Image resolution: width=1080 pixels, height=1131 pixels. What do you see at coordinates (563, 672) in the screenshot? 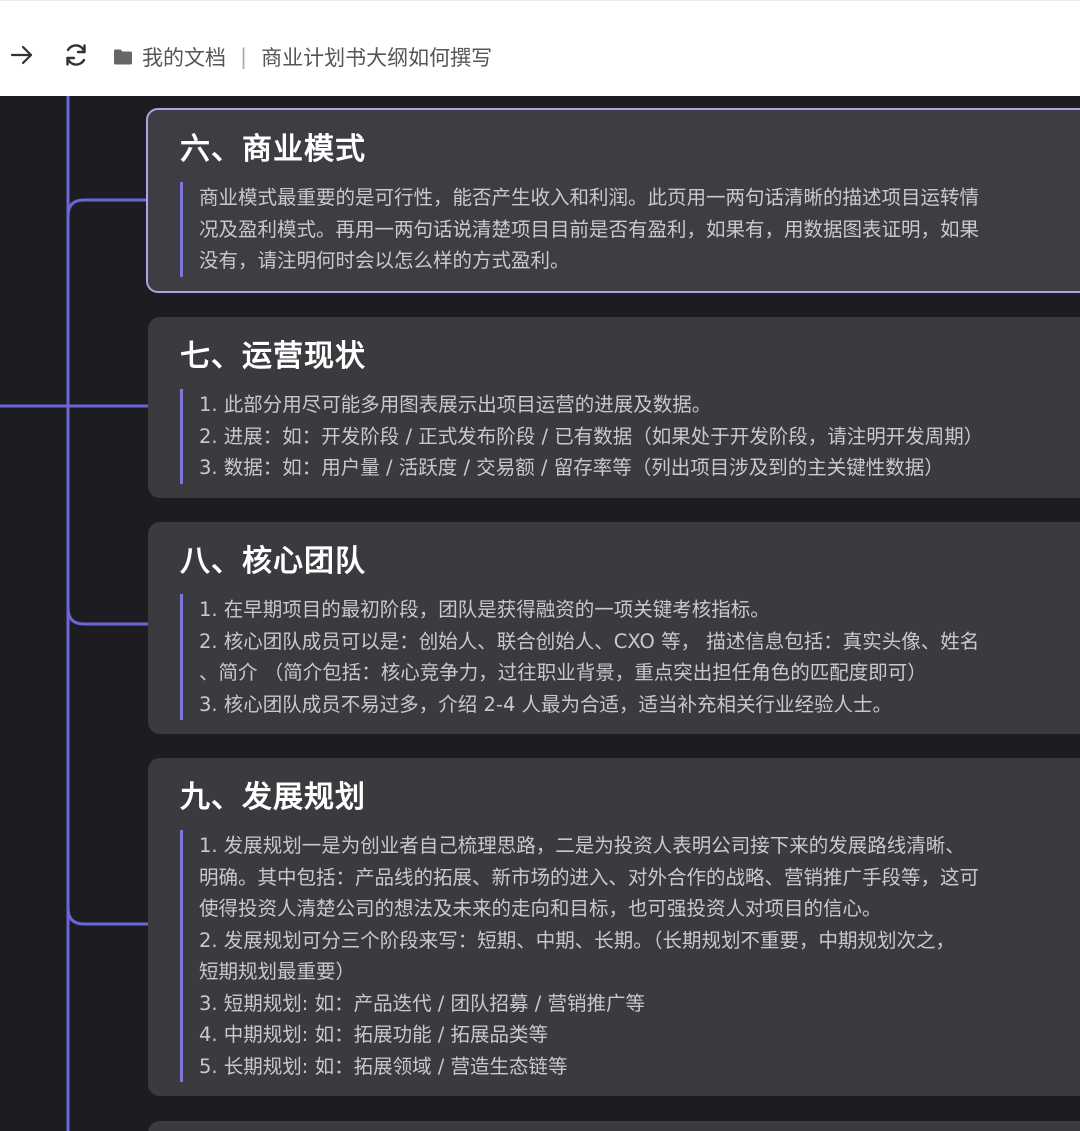
I see `card-line: 、简介 （简介包括：核心竞争力，过往职业背景，重点突出担任角色的匹配度即可）` at bounding box center [563, 672].